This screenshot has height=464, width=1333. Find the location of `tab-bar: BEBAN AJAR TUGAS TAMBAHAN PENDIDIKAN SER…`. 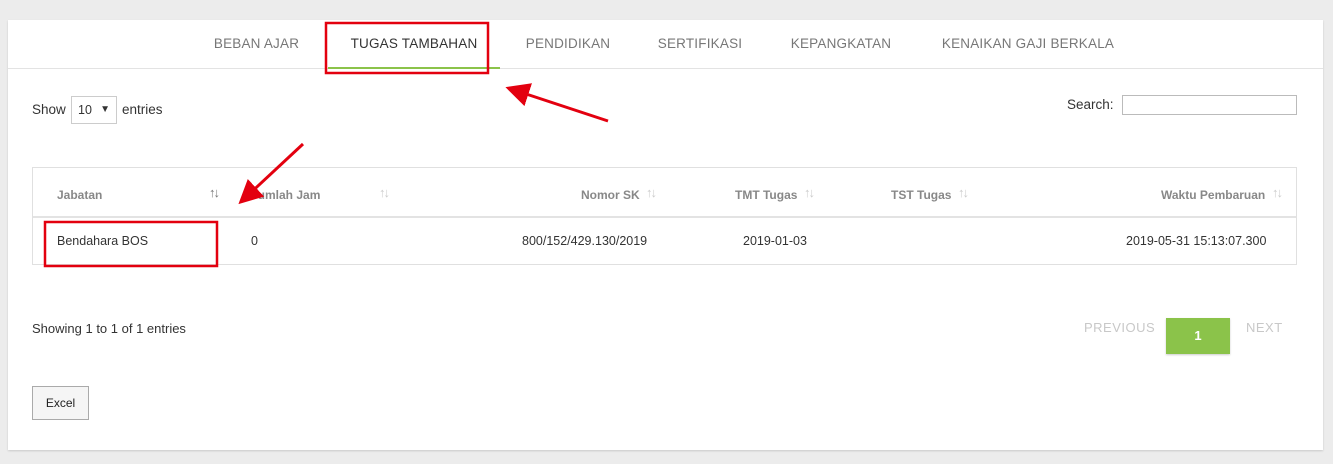

tab-bar: BEBAN AJAR TUGAS TAMBAHAN PENDIDIKAN SER… is located at coordinates (665, 44).